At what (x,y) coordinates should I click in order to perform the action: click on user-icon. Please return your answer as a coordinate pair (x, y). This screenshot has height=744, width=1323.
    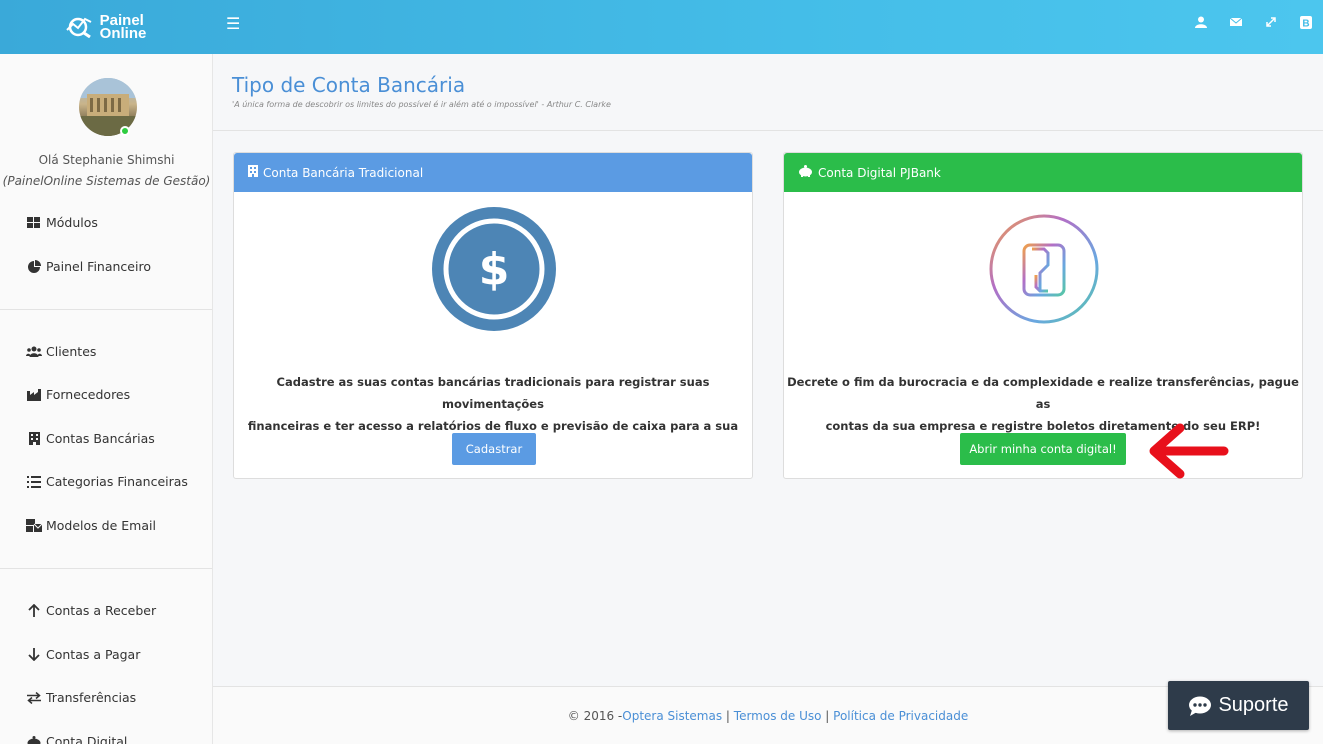
    Looking at the image, I should click on (1201, 22).